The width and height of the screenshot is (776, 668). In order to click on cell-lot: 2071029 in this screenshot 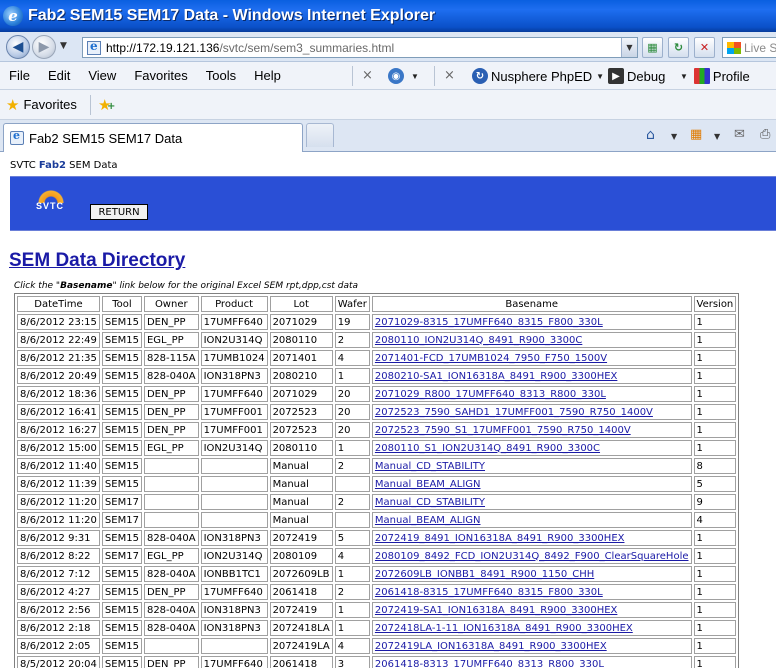, I will do `click(301, 322)`.